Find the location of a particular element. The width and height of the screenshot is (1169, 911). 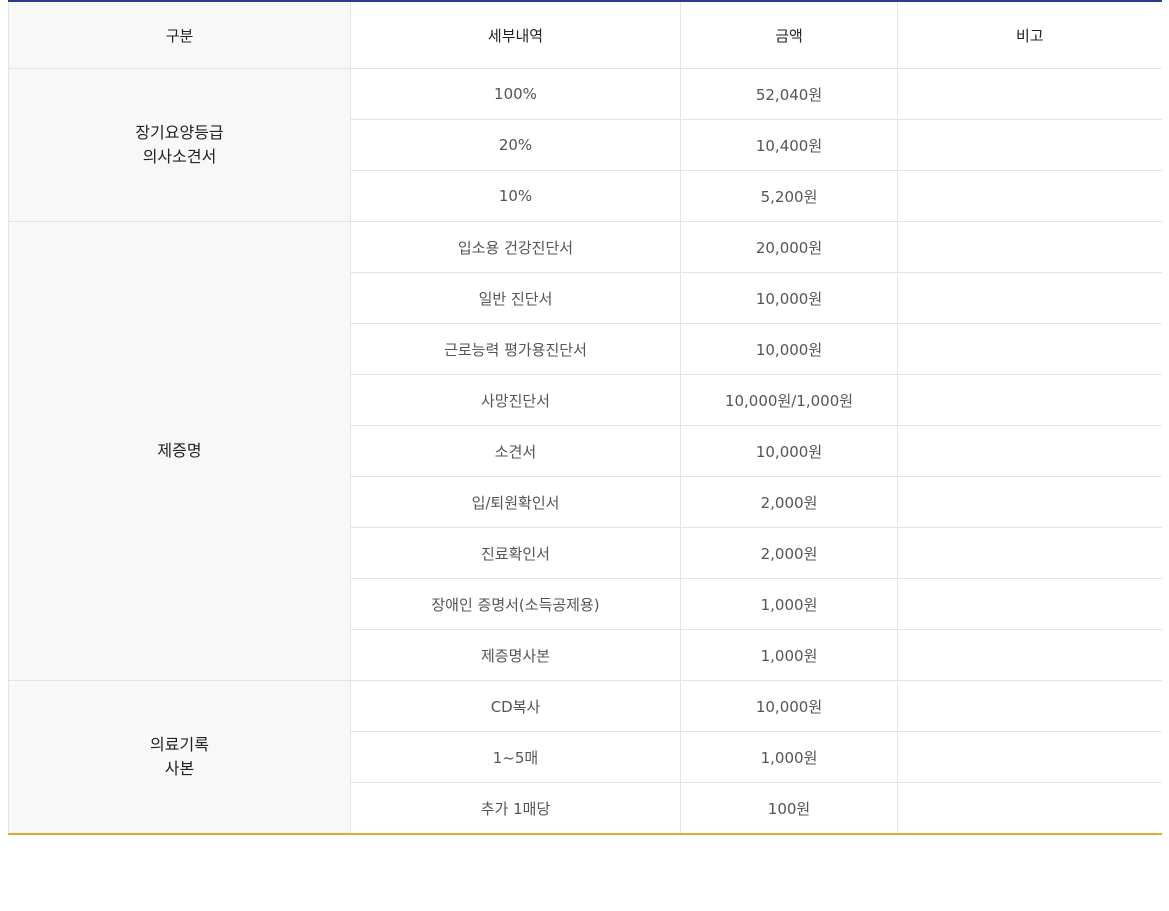

category-label: 제증명 is located at coordinates (179, 450).